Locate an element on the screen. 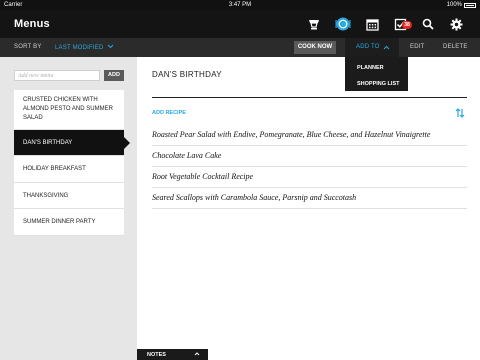 This screenshot has width=480, height=360. battery-percent: 100% is located at coordinates (454, 5).